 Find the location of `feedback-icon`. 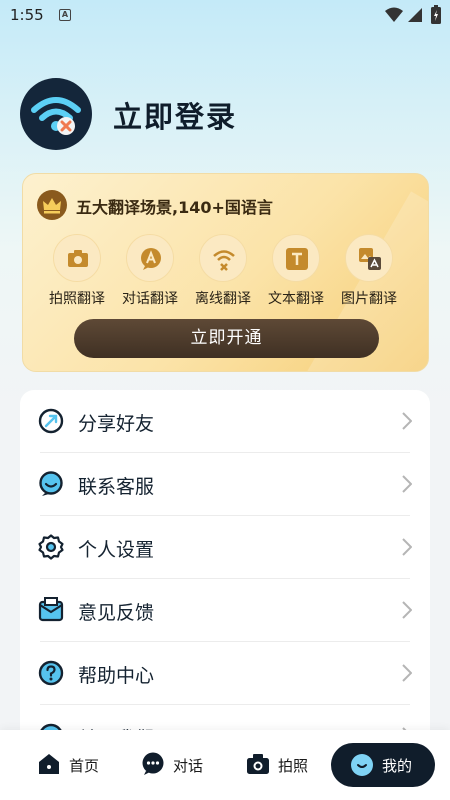

feedback-icon is located at coordinates (51, 609).